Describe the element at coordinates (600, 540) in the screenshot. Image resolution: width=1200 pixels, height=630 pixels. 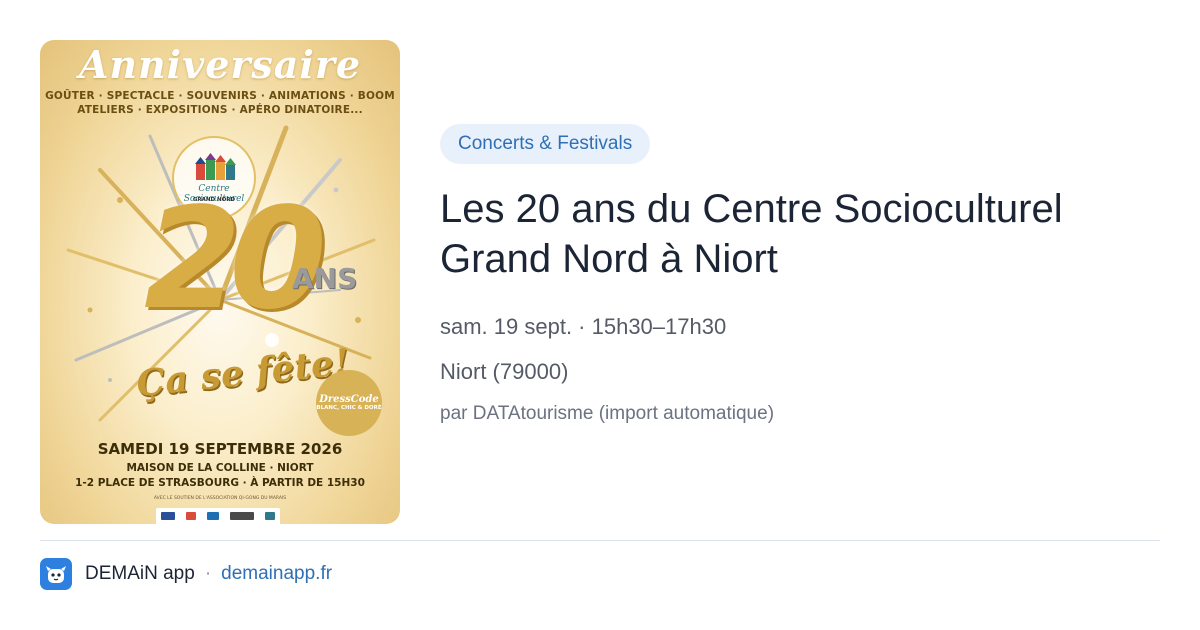
I see `footer-divider` at that location.